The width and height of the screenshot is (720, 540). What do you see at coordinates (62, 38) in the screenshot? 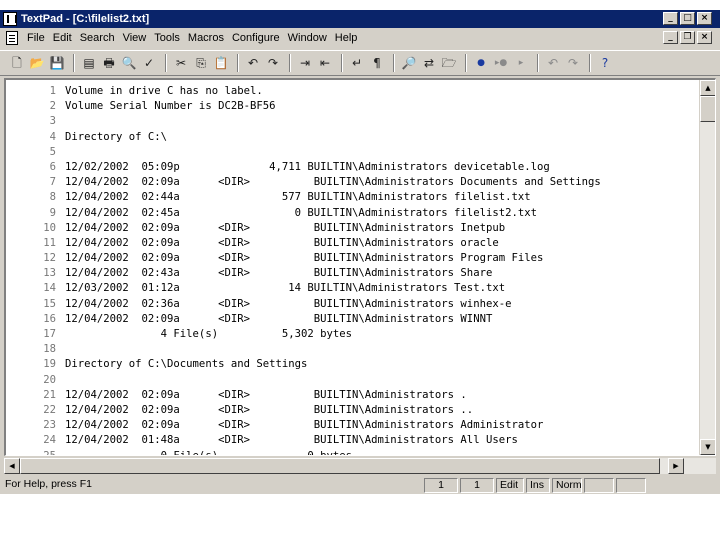
I see `menu-edit: Edit` at bounding box center [62, 38].